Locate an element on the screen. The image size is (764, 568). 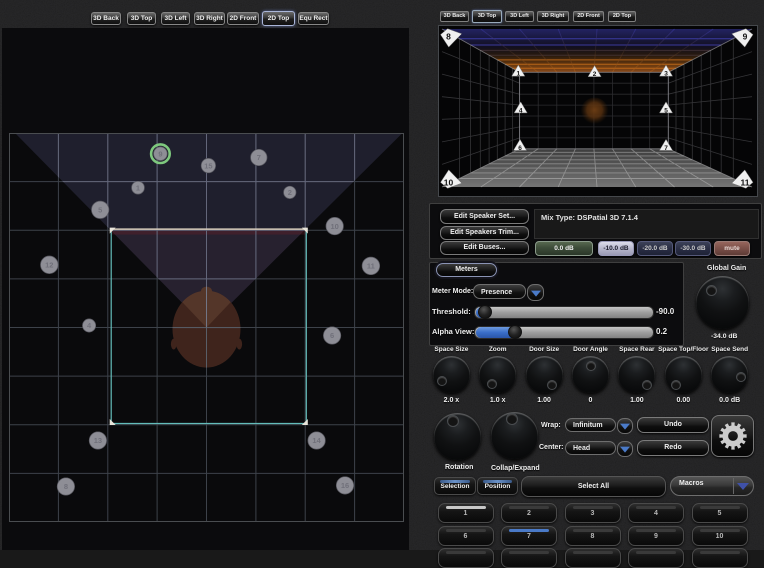
svg-text: 14 is located at coordinates (316, 440).